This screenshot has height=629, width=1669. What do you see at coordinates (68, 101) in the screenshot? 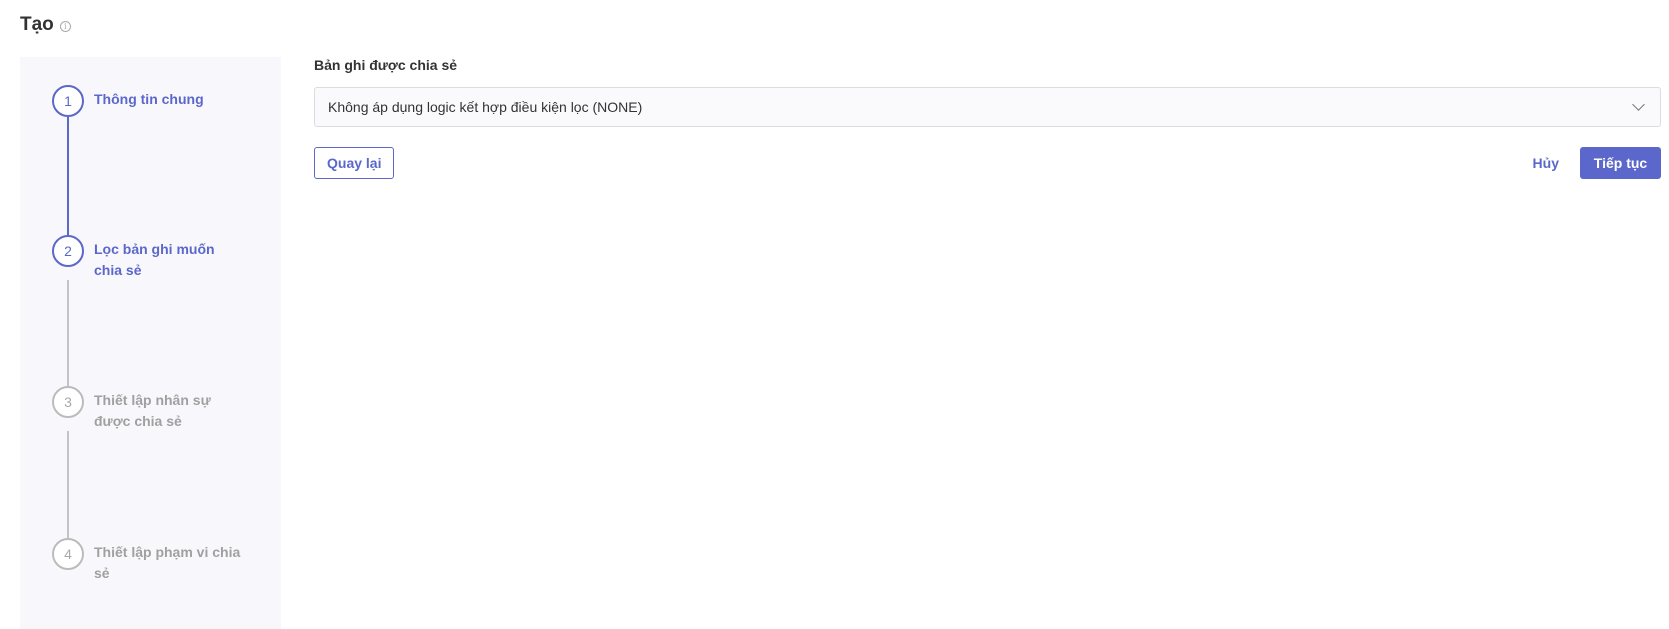
I see `step-number: 1` at bounding box center [68, 101].